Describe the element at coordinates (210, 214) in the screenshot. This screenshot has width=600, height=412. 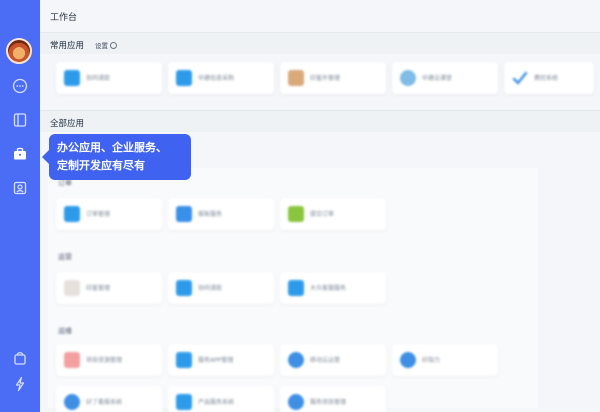
I see `app-label: 报账服务` at that location.